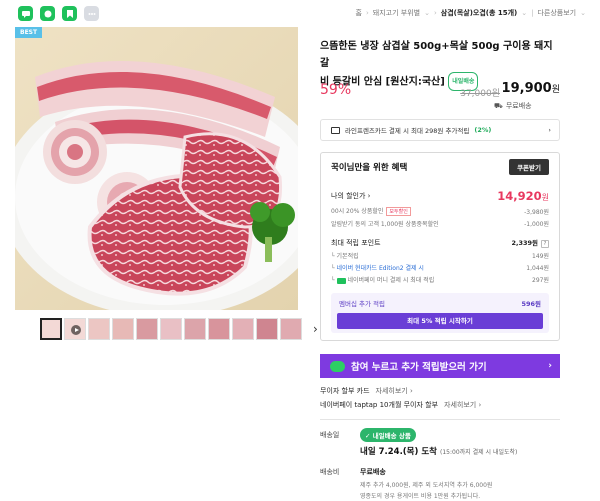  Describe the element at coordinates (385, 224) in the screenshot. I see `duplicate-discount-label: 알림받기 동의 고객 1,000원 상품중복할인` at that location.